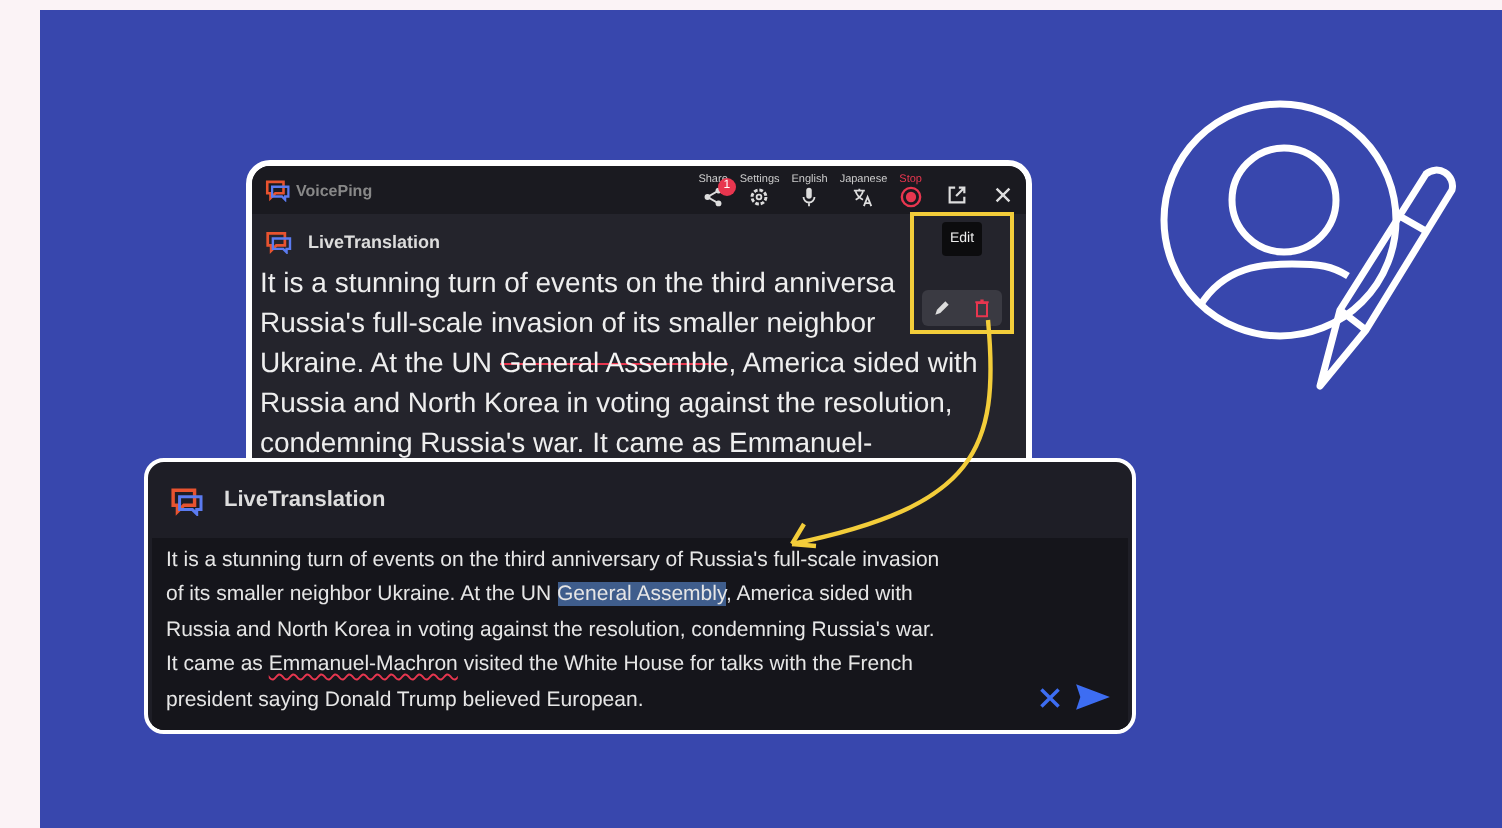  What do you see at coordinates (1050, 697) in the screenshot?
I see `cancel-icon` at bounding box center [1050, 697].